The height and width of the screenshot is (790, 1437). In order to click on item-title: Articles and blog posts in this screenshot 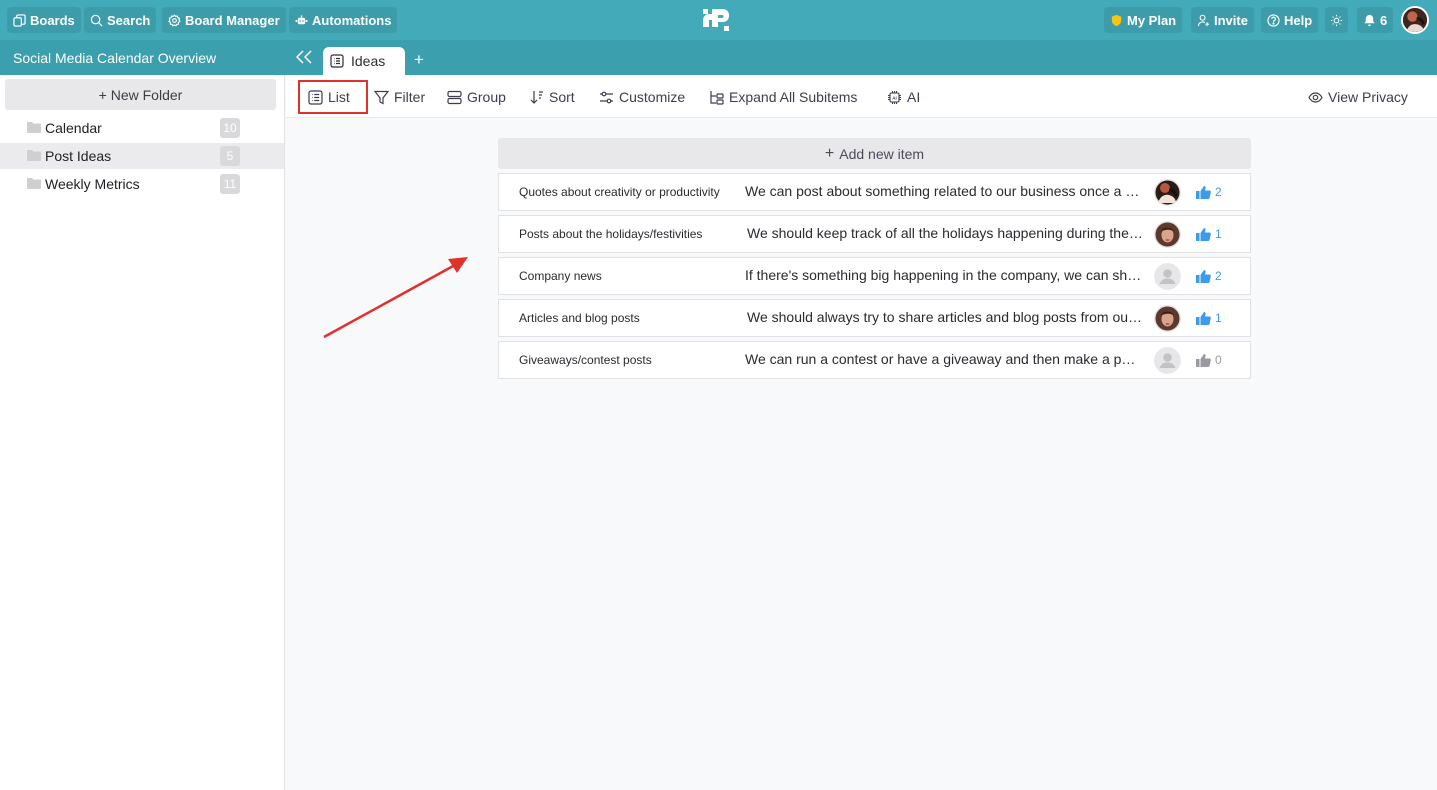, I will do `click(579, 318)`.